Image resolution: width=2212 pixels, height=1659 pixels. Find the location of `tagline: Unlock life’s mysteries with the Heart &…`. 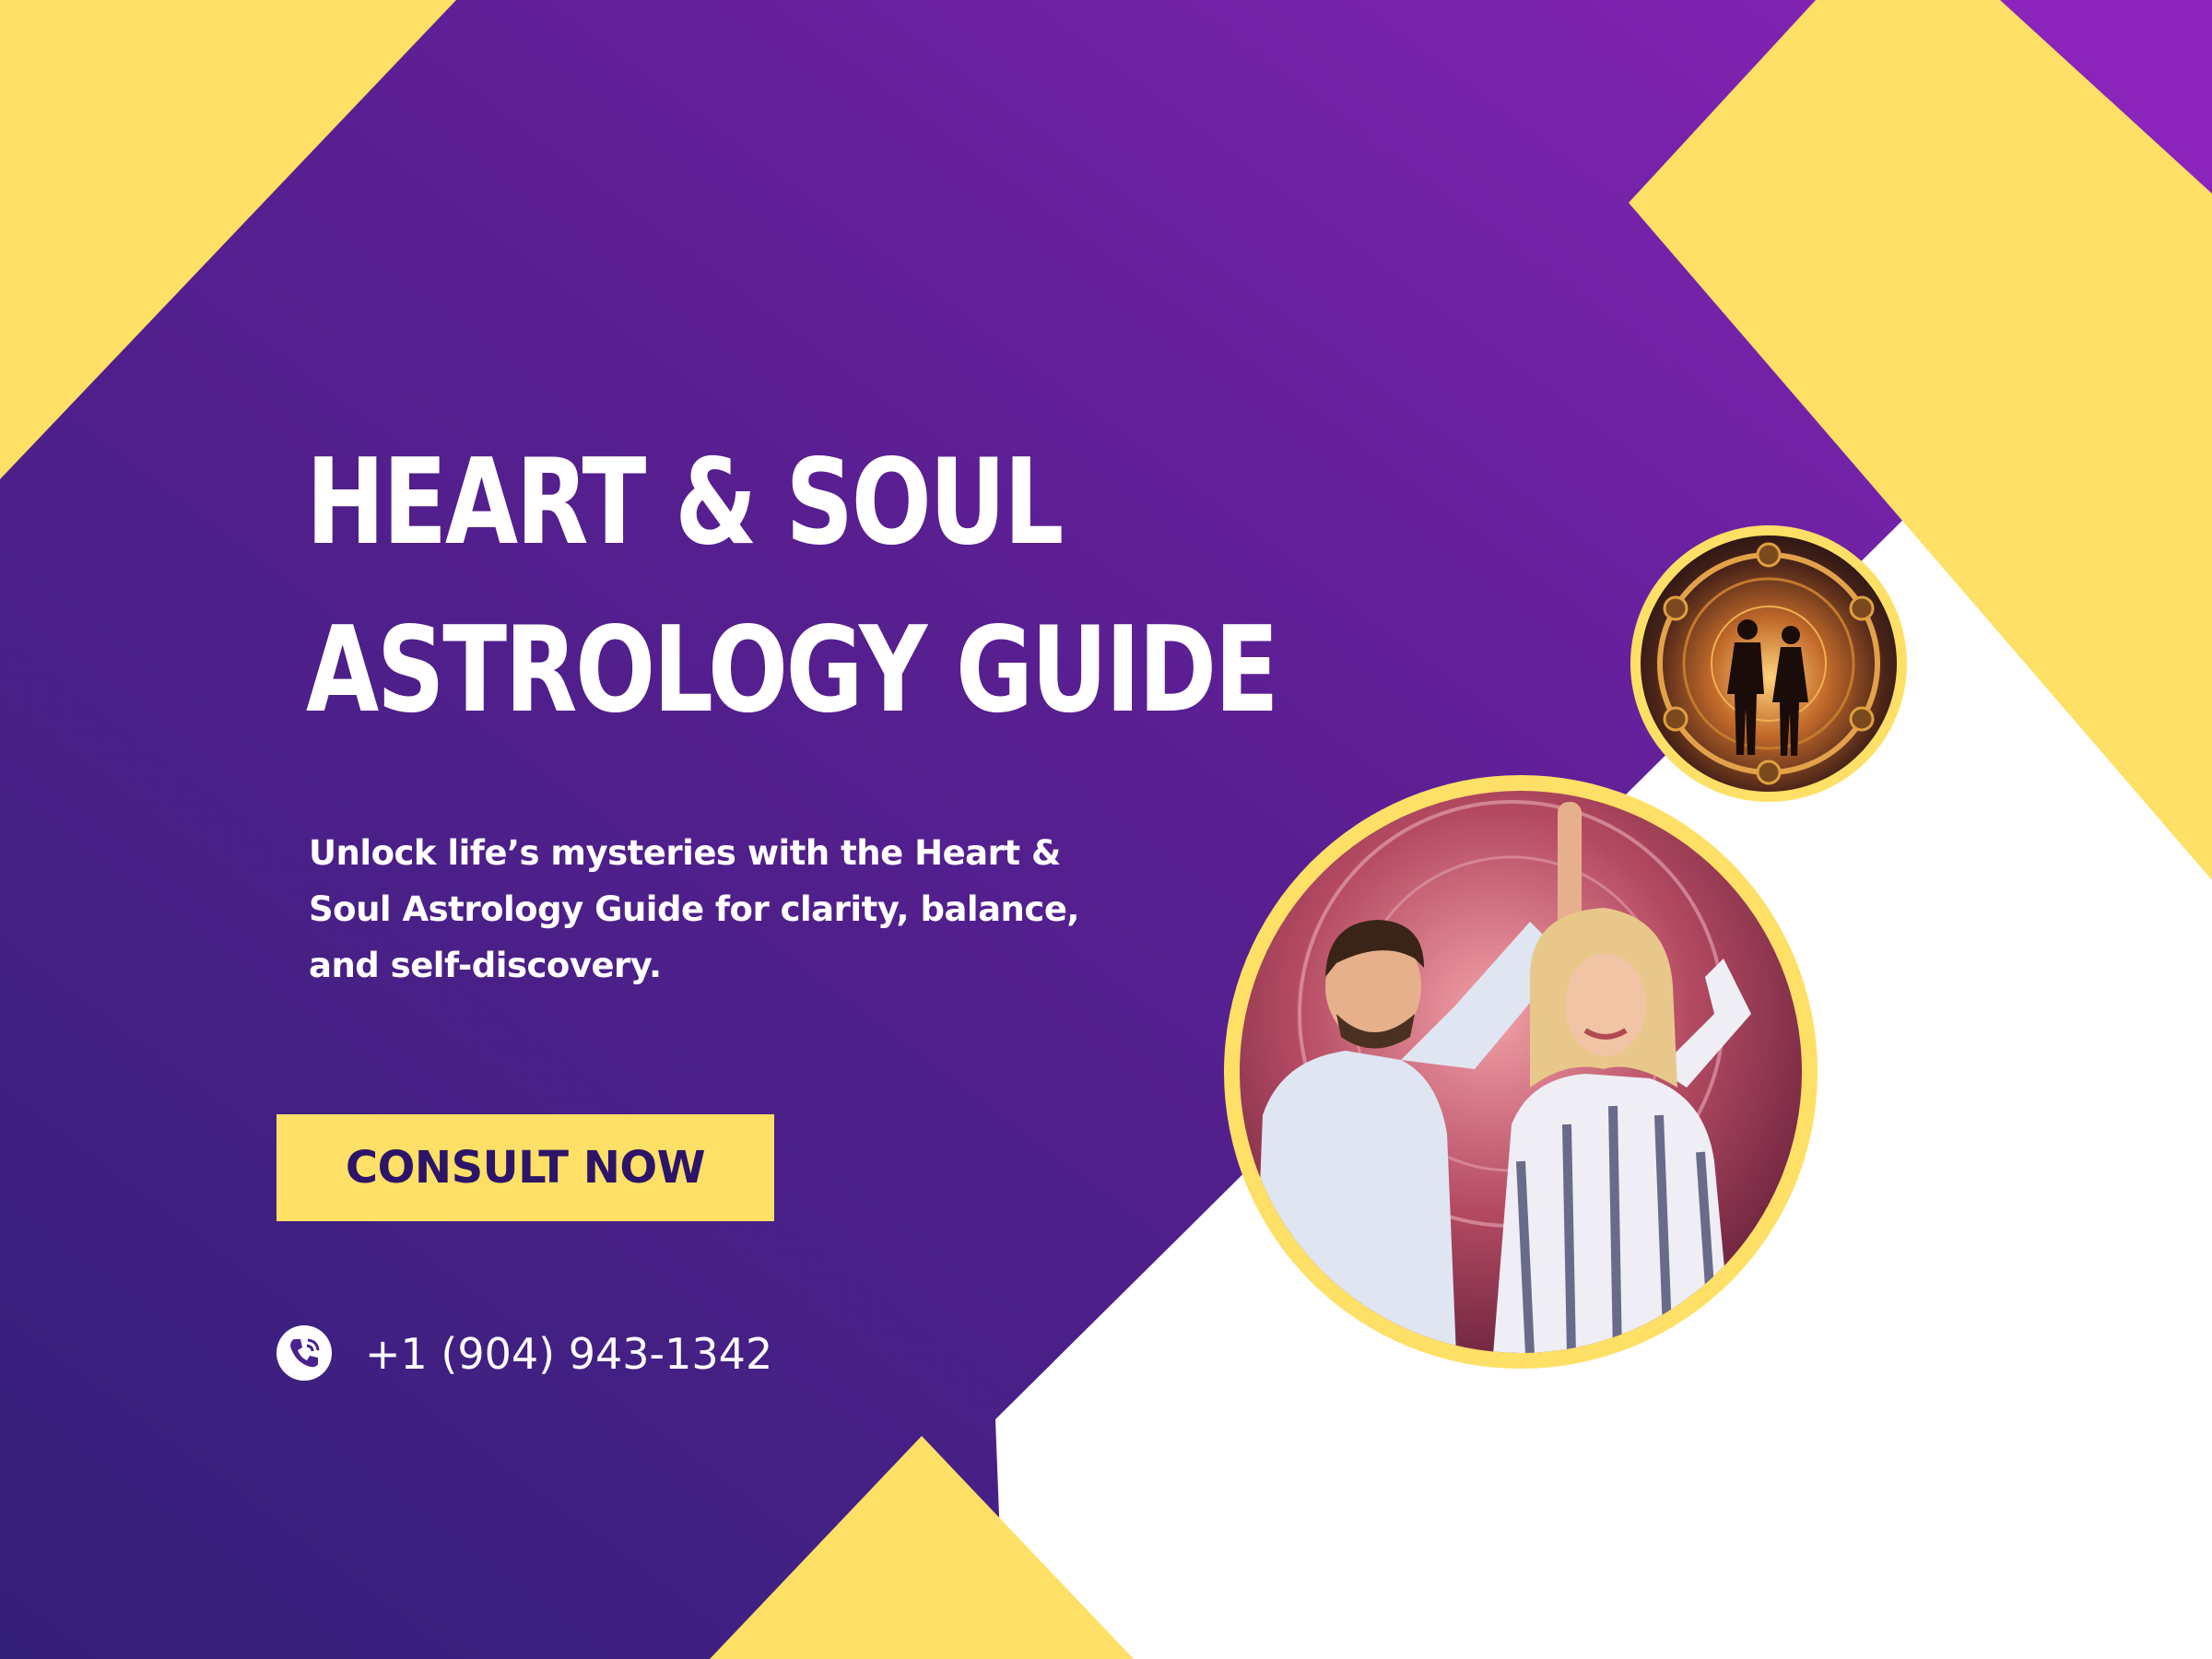

tagline: Unlock life’s mysteries with the Heart &… is located at coordinates (742, 909).